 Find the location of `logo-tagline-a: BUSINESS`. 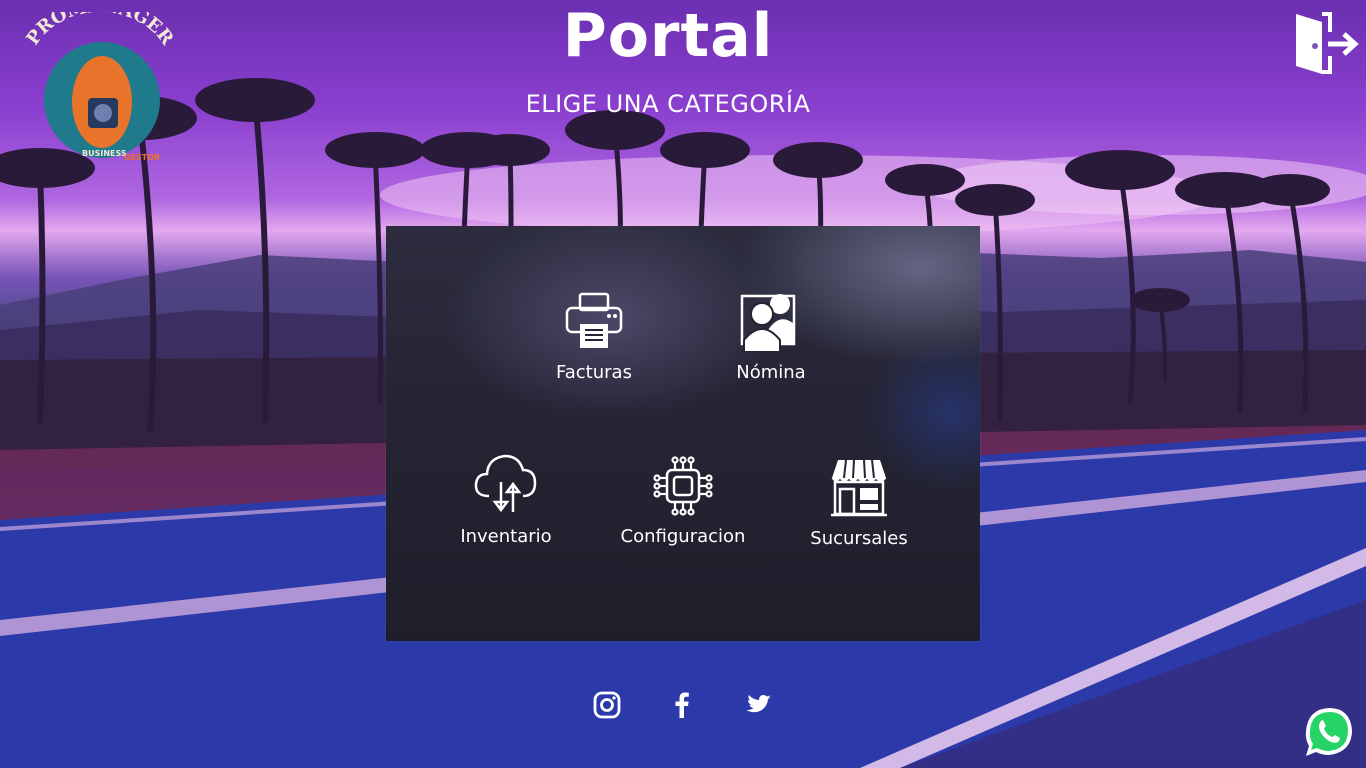

logo-tagline-a: BUSINESS is located at coordinates (104, 153).